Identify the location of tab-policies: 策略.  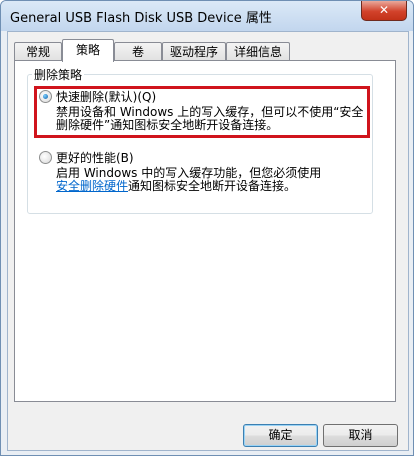
(88, 50).